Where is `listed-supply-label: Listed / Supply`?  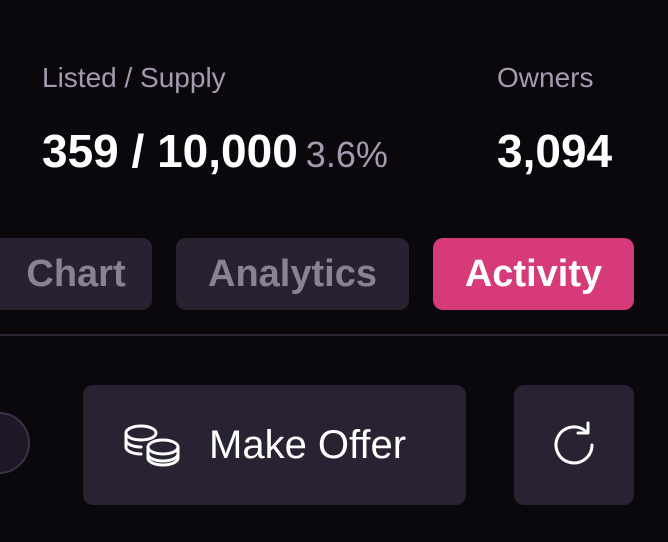
listed-supply-label: Listed / Supply is located at coordinates (134, 77).